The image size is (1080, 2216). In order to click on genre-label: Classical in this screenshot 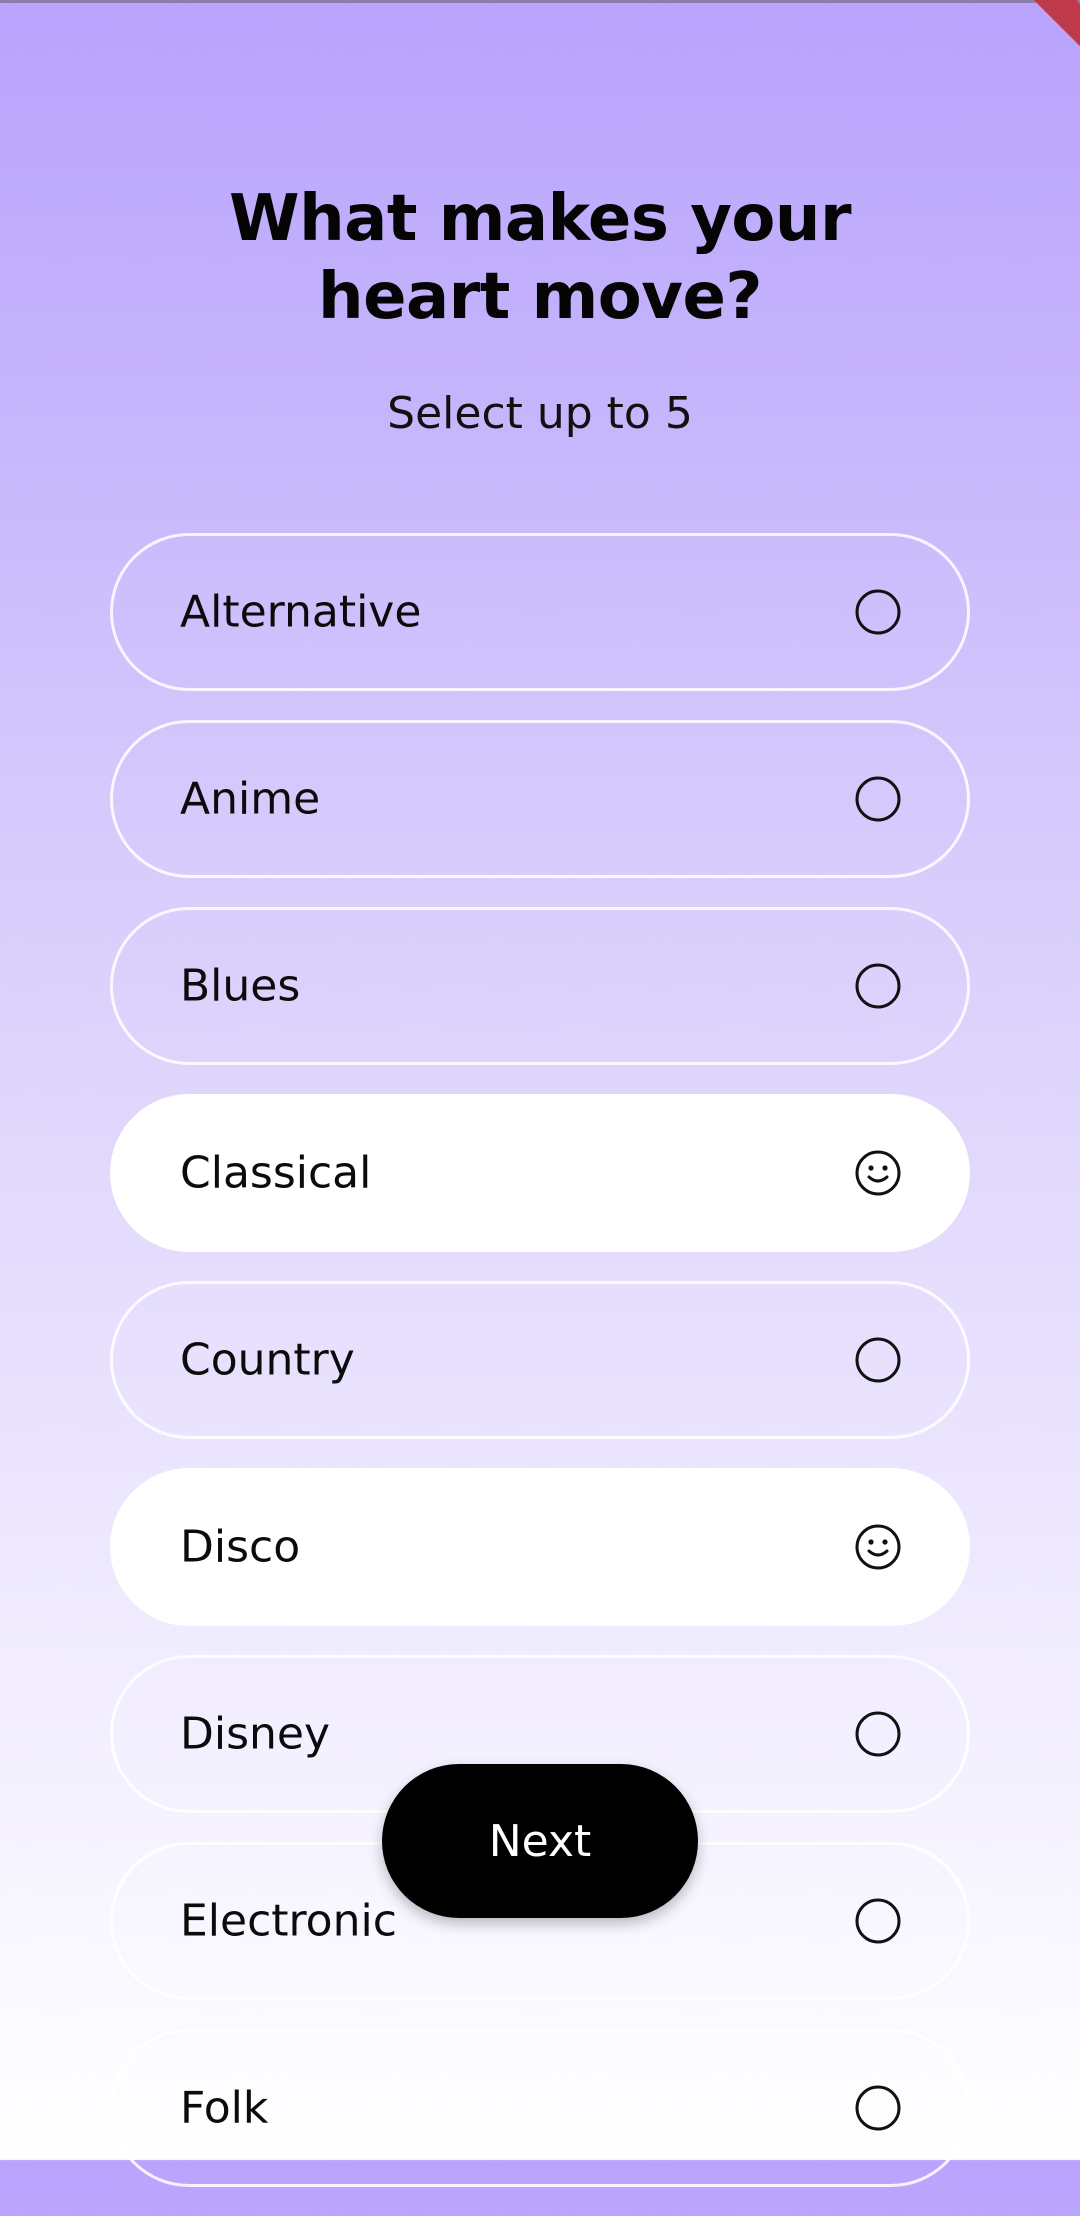, I will do `click(276, 1173)`.